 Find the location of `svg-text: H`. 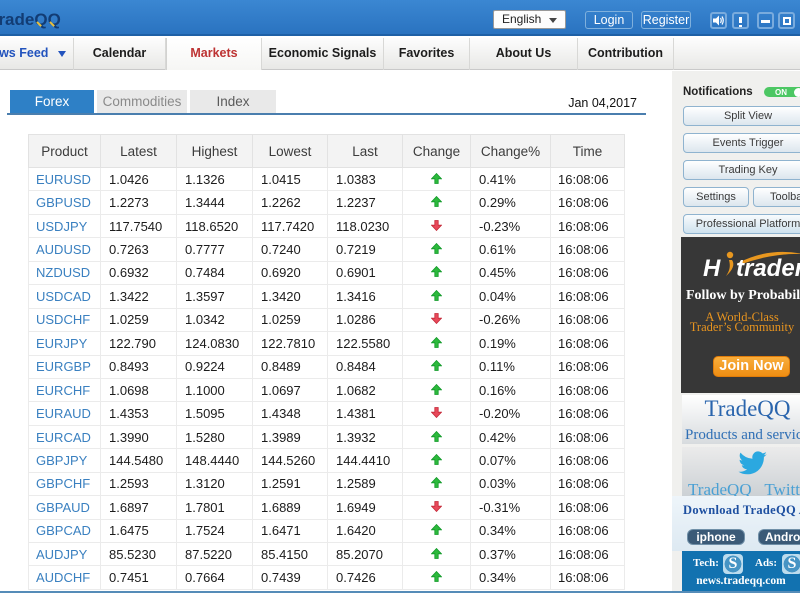

svg-text: H is located at coordinates (712, 268).